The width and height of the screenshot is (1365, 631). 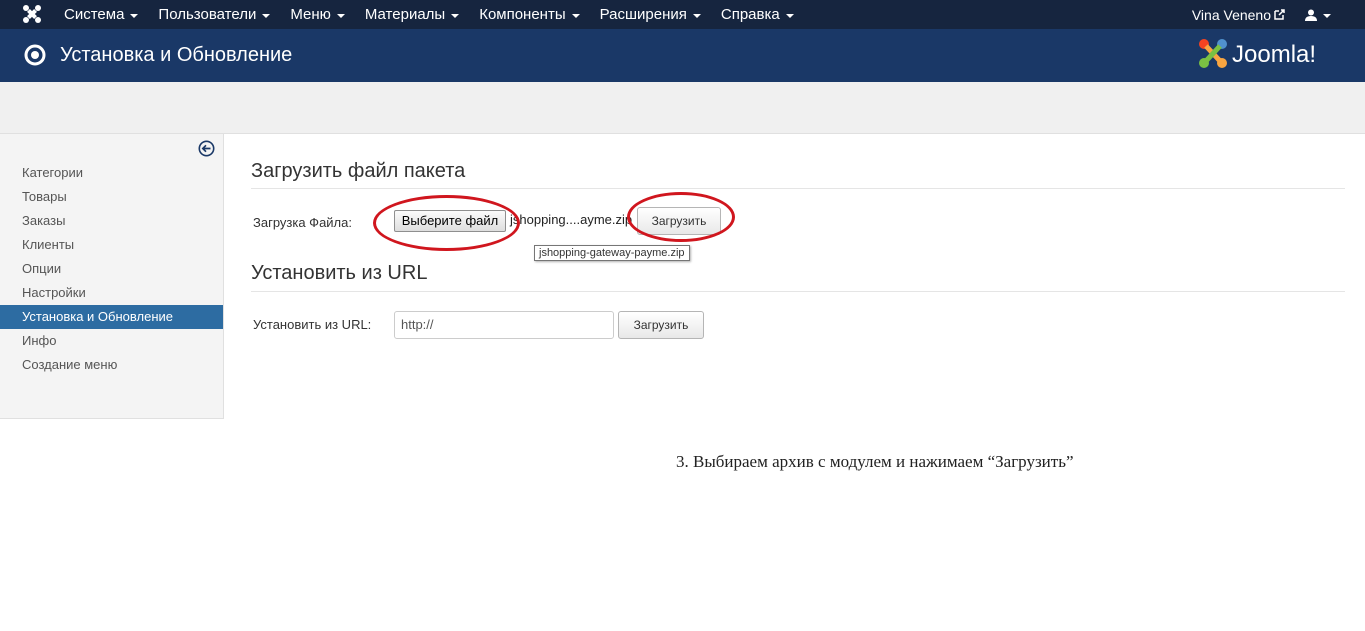 I want to click on sidebar-item-options: Опции, so click(x=111, y=269).